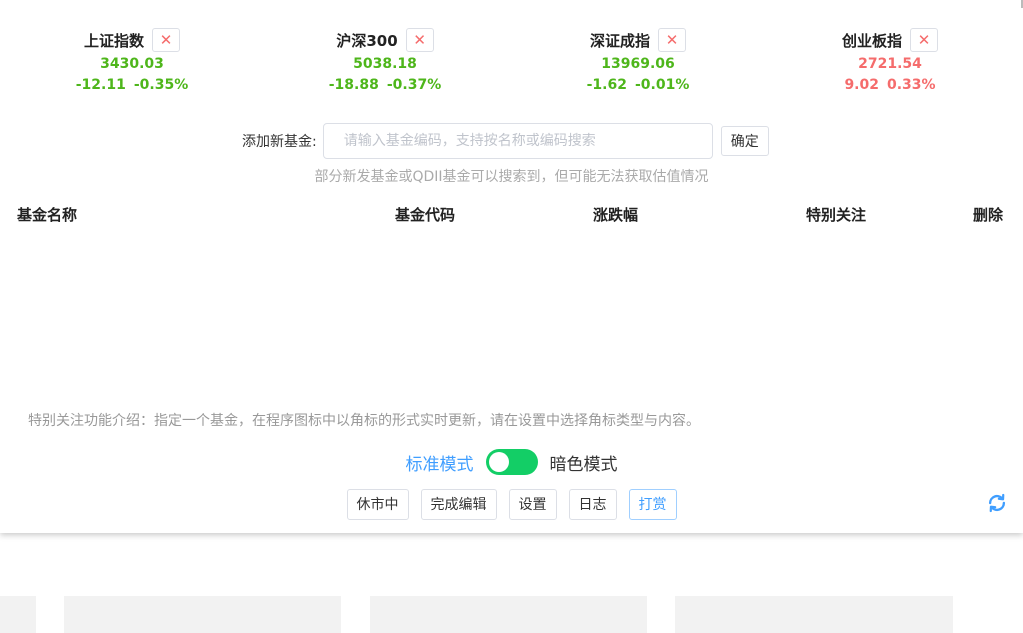  What do you see at coordinates (385, 85) in the screenshot?
I see `index-change: -18.88 -0.37%` at bounding box center [385, 85].